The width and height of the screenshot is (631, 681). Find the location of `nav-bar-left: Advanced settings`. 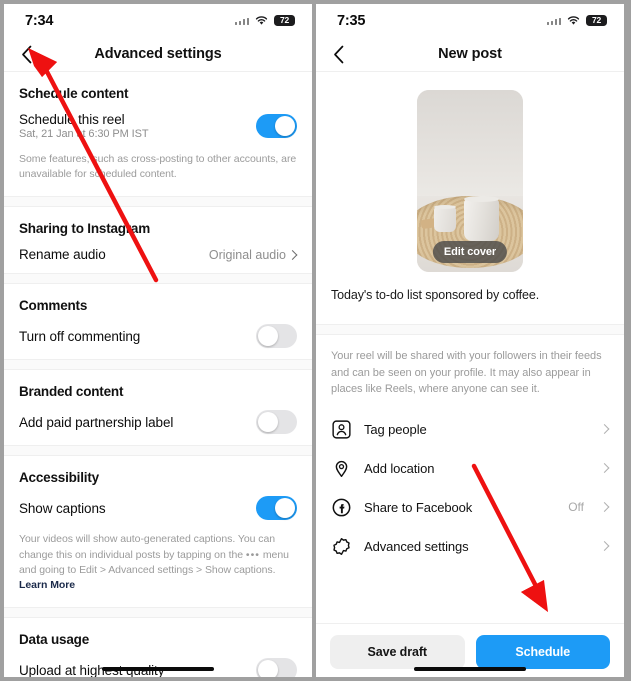

nav-bar-left: Advanced settings is located at coordinates (158, 54).